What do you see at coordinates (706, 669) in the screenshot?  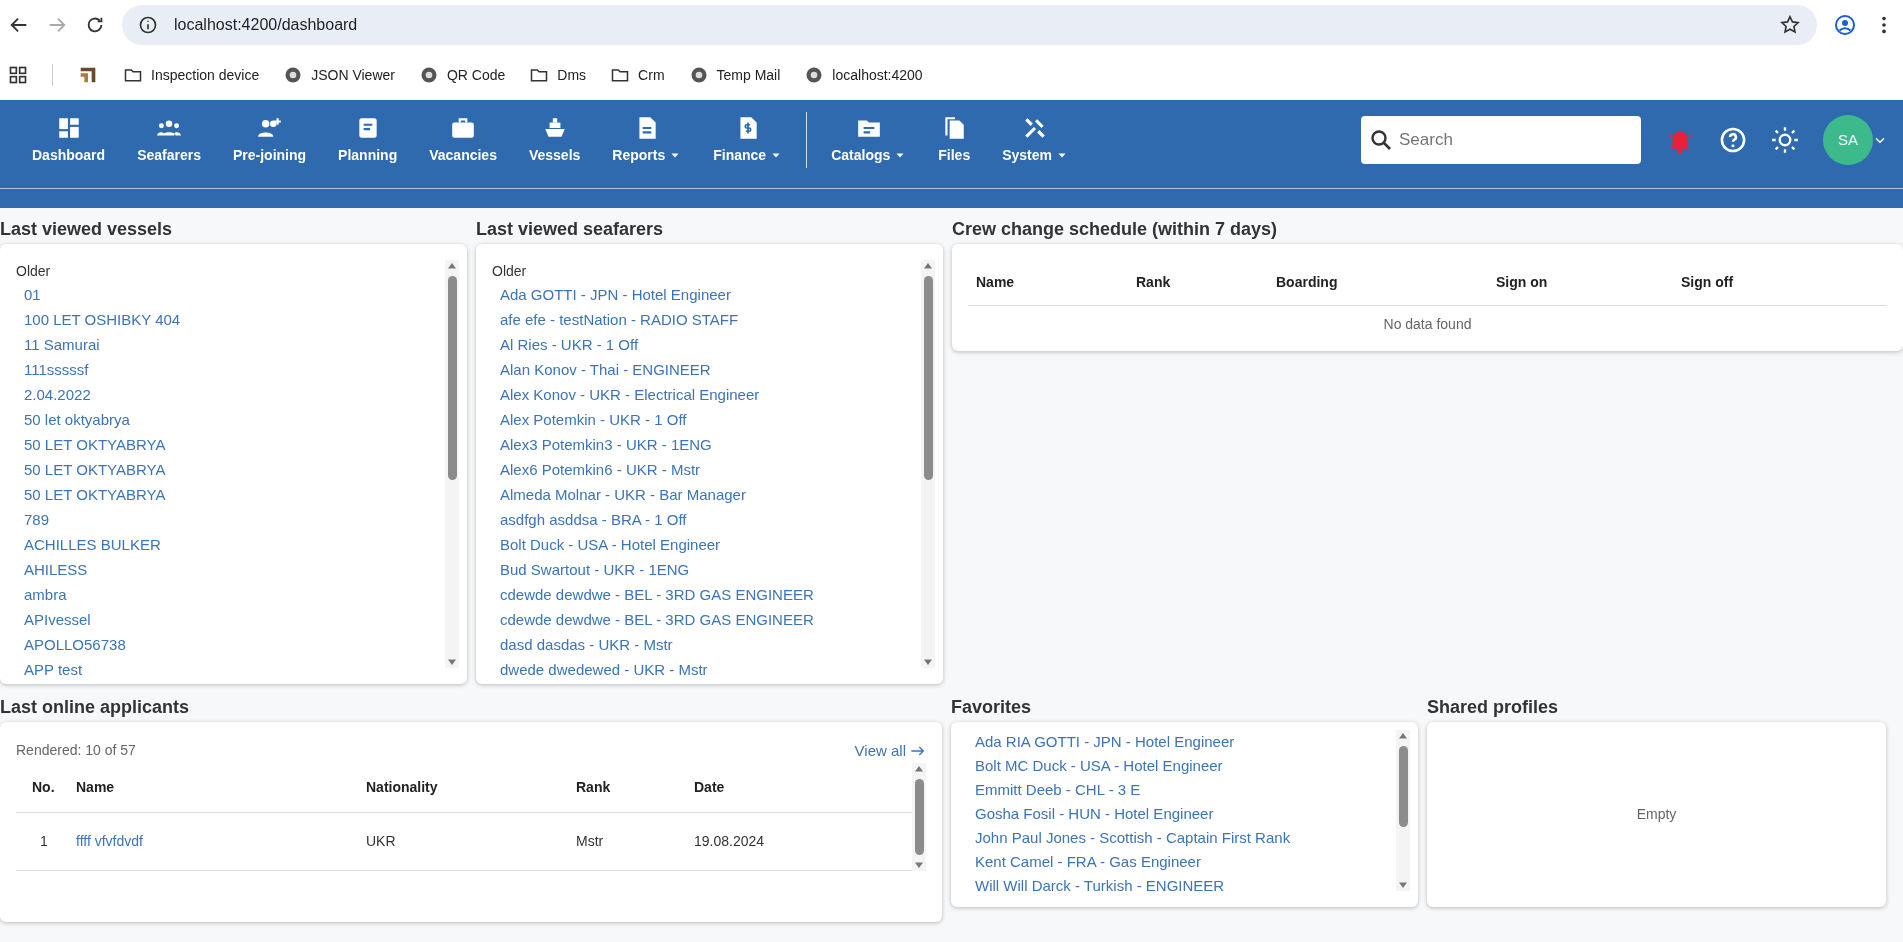 I see `list-link: dwede dwedewed - UKR - Mstr` at bounding box center [706, 669].